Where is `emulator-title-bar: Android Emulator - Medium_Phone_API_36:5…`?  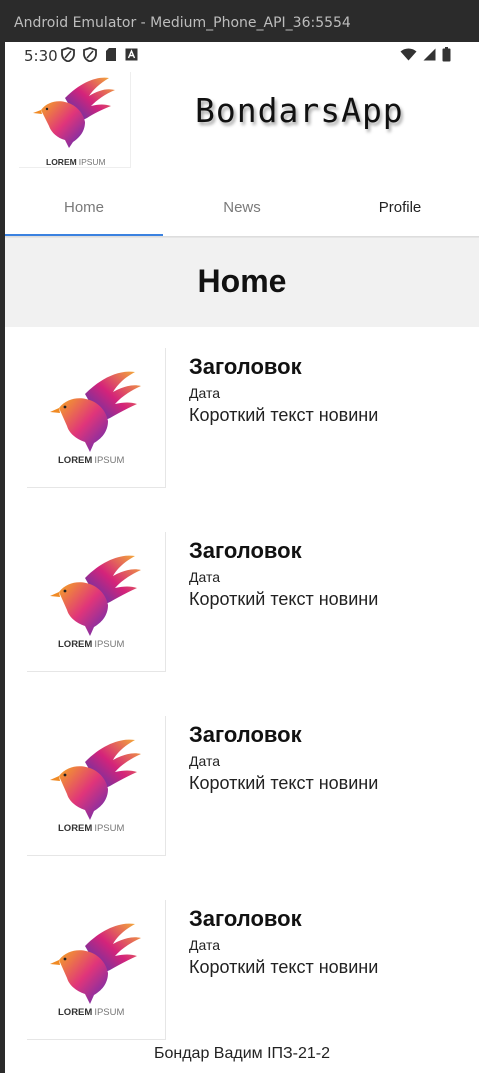
emulator-title-bar: Android Emulator - Medium_Phone_API_36:5… is located at coordinates (239, 22).